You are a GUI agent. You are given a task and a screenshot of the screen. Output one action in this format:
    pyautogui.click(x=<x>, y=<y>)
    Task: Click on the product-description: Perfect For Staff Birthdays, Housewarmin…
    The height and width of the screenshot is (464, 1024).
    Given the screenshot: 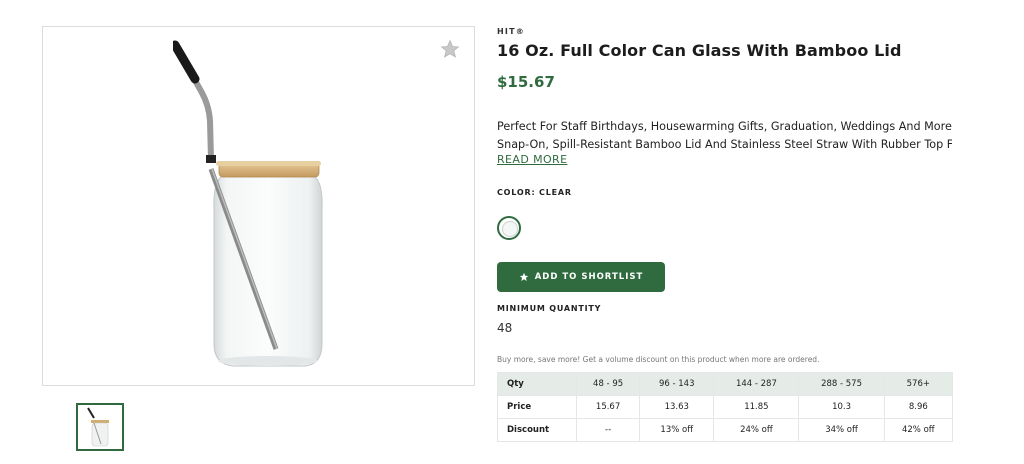 What is the action you would take?
    pyautogui.click(x=724, y=136)
    